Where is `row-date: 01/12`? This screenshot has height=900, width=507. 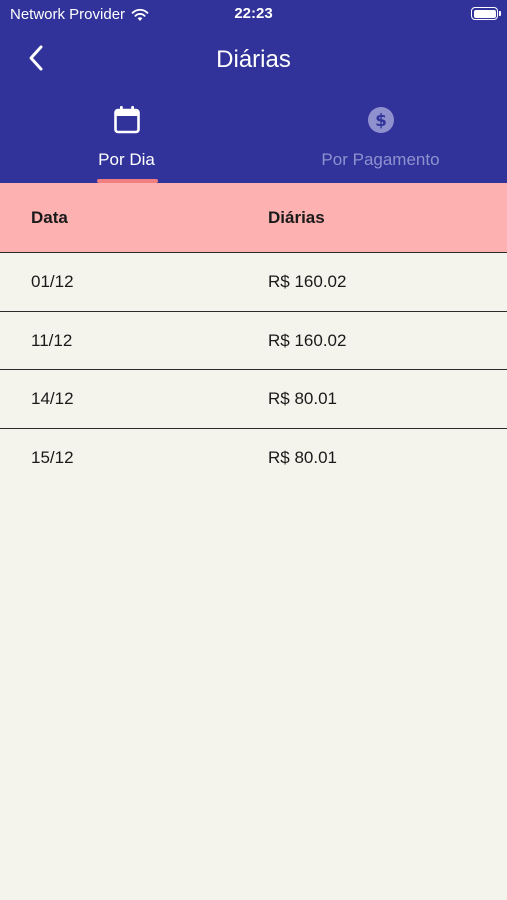 row-date: 01/12 is located at coordinates (52, 281).